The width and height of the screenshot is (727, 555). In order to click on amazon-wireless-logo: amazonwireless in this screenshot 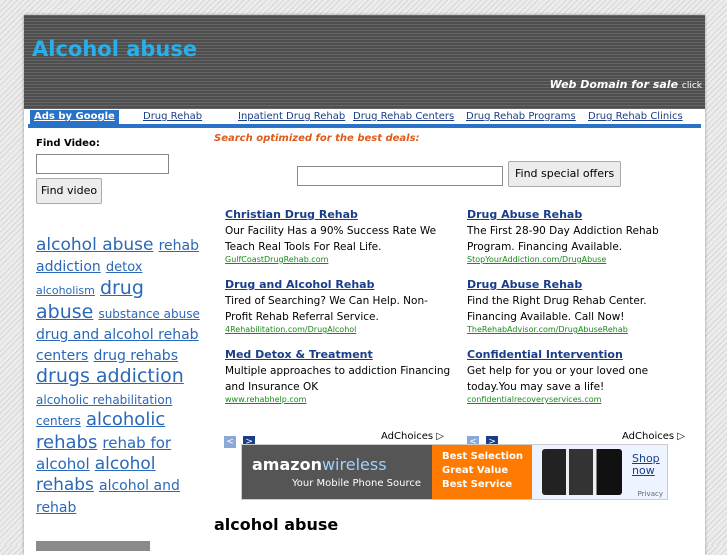, I will do `click(319, 464)`.